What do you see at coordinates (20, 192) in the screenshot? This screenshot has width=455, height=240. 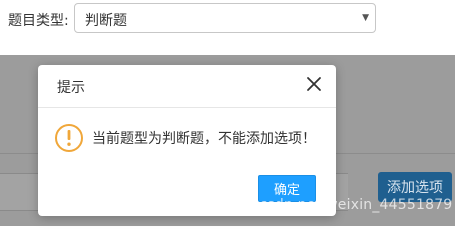 I see `background-option-input` at bounding box center [20, 192].